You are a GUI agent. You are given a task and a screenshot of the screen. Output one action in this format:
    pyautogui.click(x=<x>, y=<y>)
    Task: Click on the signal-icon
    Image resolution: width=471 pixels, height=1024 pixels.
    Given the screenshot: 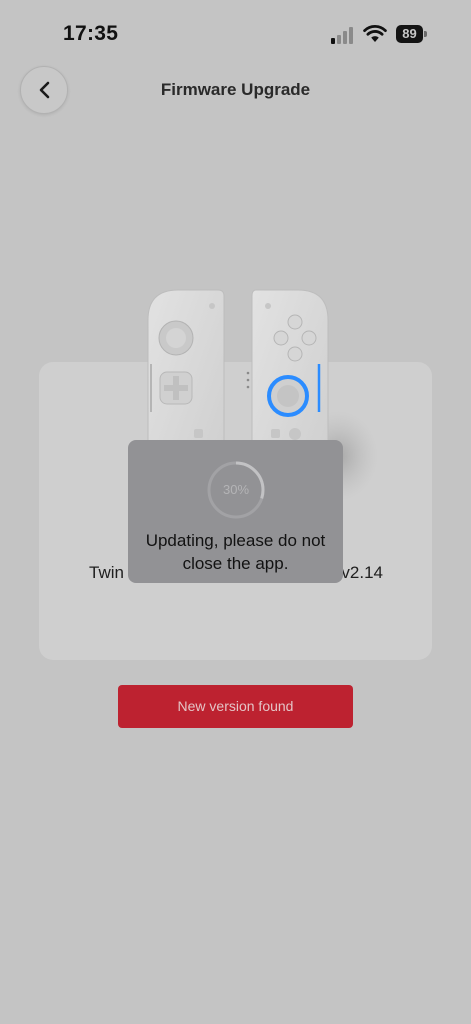 What is the action you would take?
    pyautogui.click(x=342, y=35)
    